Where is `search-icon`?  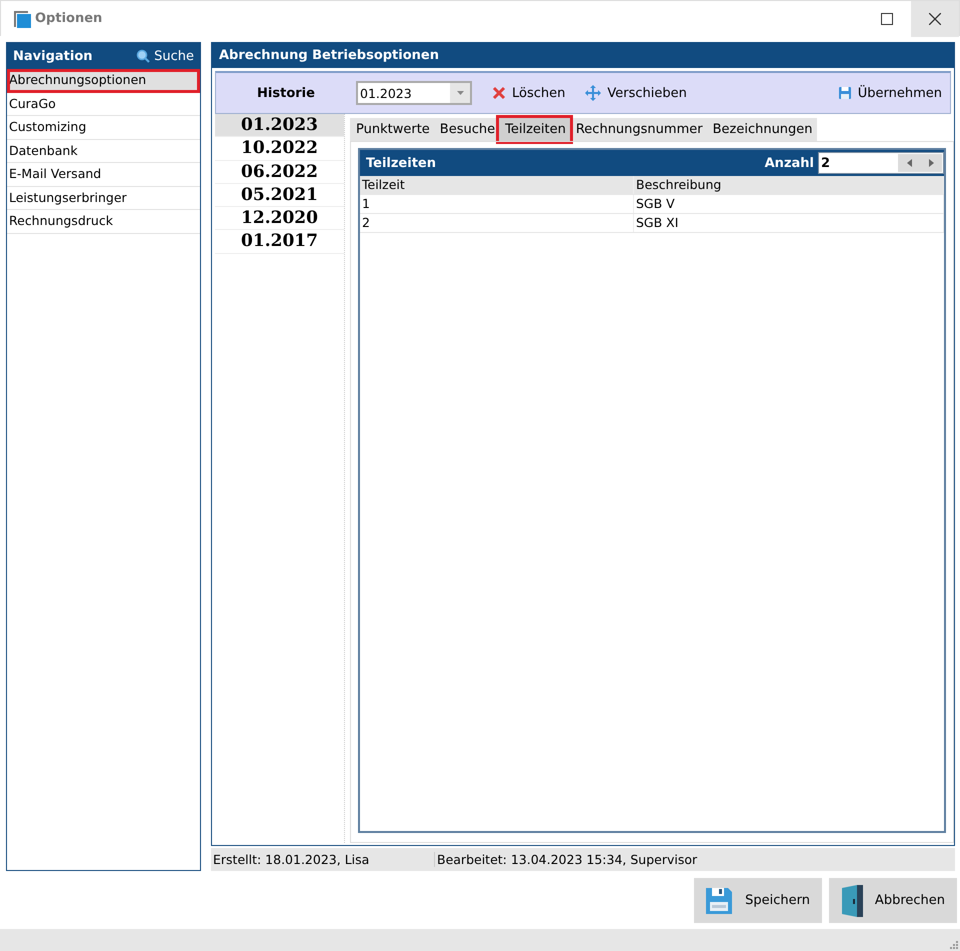 search-icon is located at coordinates (143, 56).